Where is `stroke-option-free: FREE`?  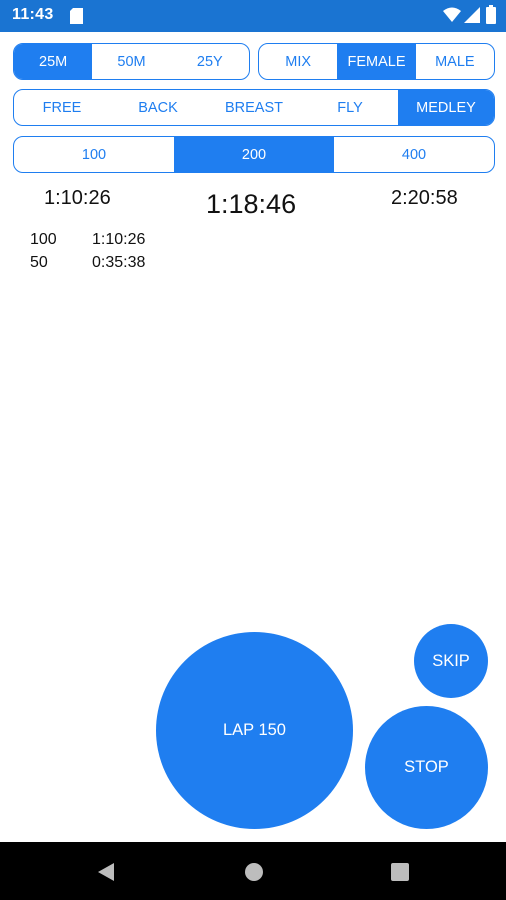 stroke-option-free: FREE is located at coordinates (62, 107).